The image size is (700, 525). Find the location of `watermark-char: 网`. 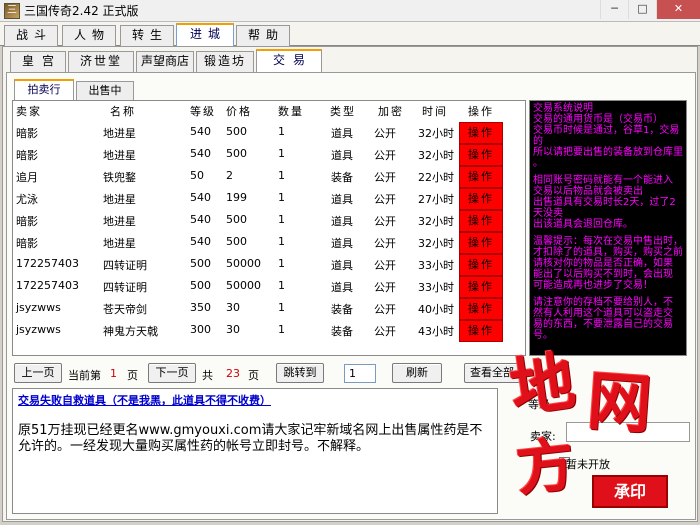

watermark-char: 网 is located at coordinates (620, 403).